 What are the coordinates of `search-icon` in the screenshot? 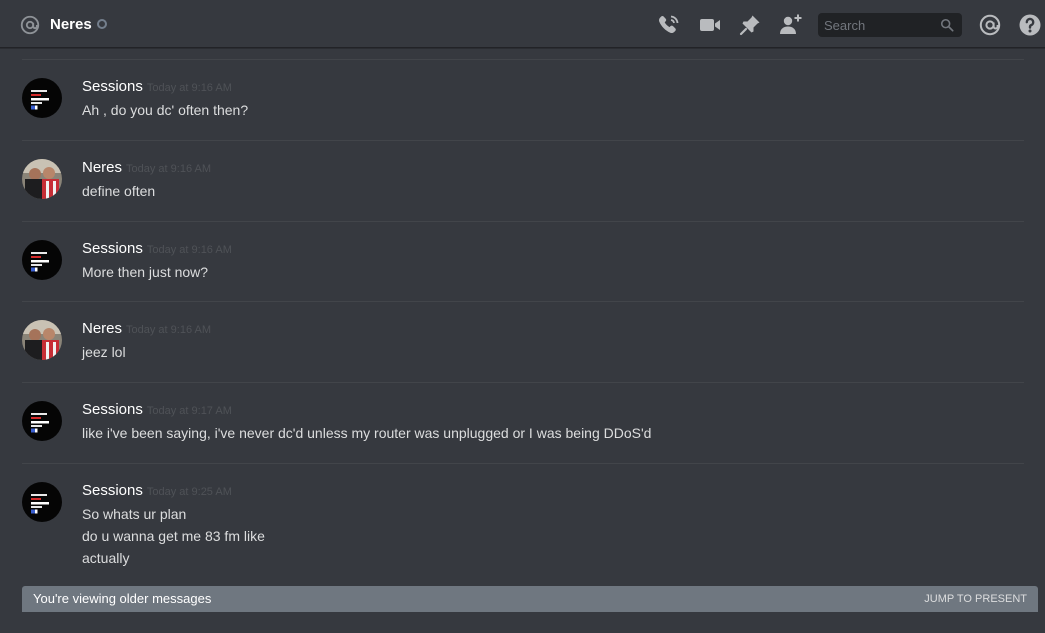 It's located at (947, 25).